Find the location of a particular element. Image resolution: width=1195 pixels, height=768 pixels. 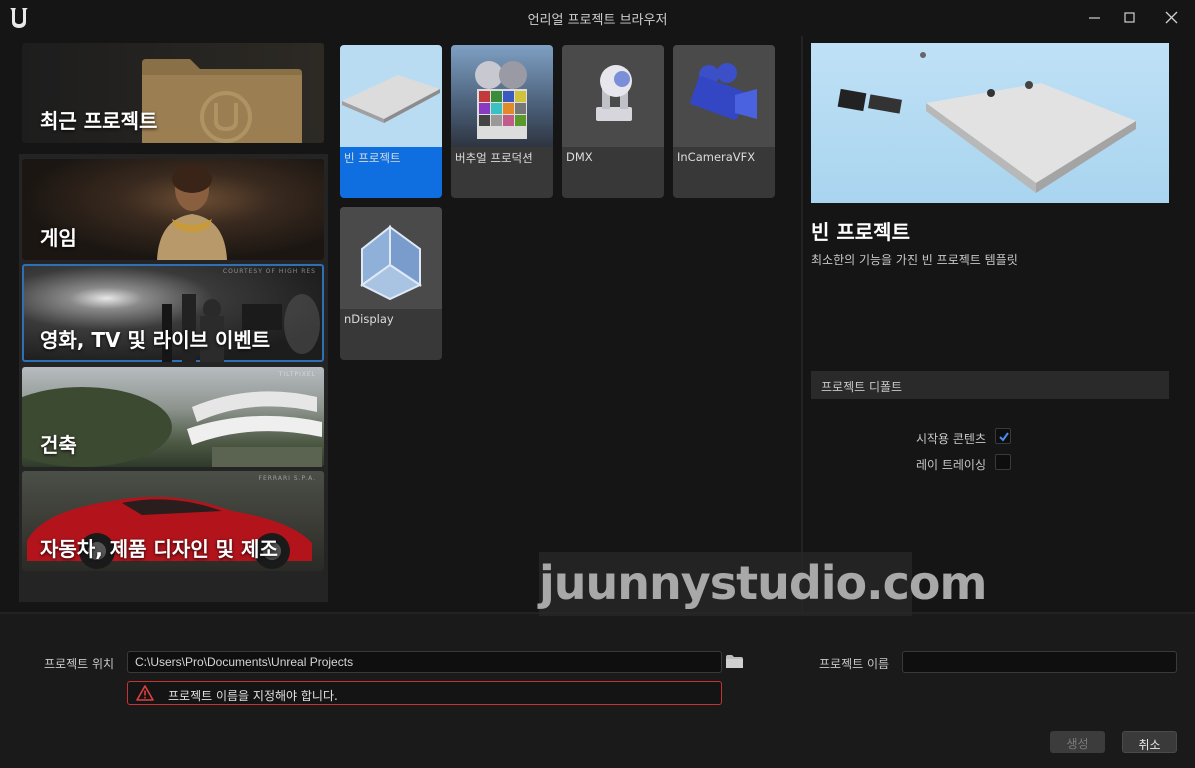

image-credit: TILTPIXEL is located at coordinates (297, 374).